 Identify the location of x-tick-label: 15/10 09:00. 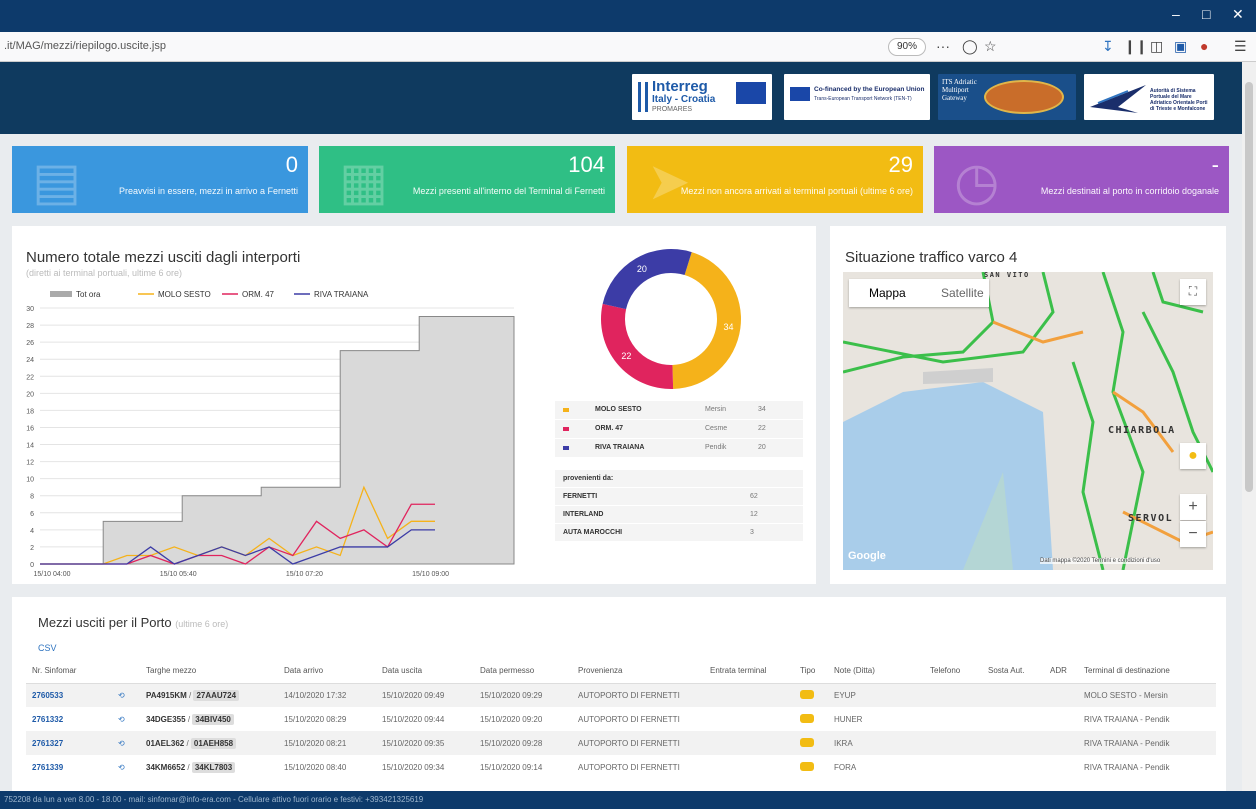
(430, 574).